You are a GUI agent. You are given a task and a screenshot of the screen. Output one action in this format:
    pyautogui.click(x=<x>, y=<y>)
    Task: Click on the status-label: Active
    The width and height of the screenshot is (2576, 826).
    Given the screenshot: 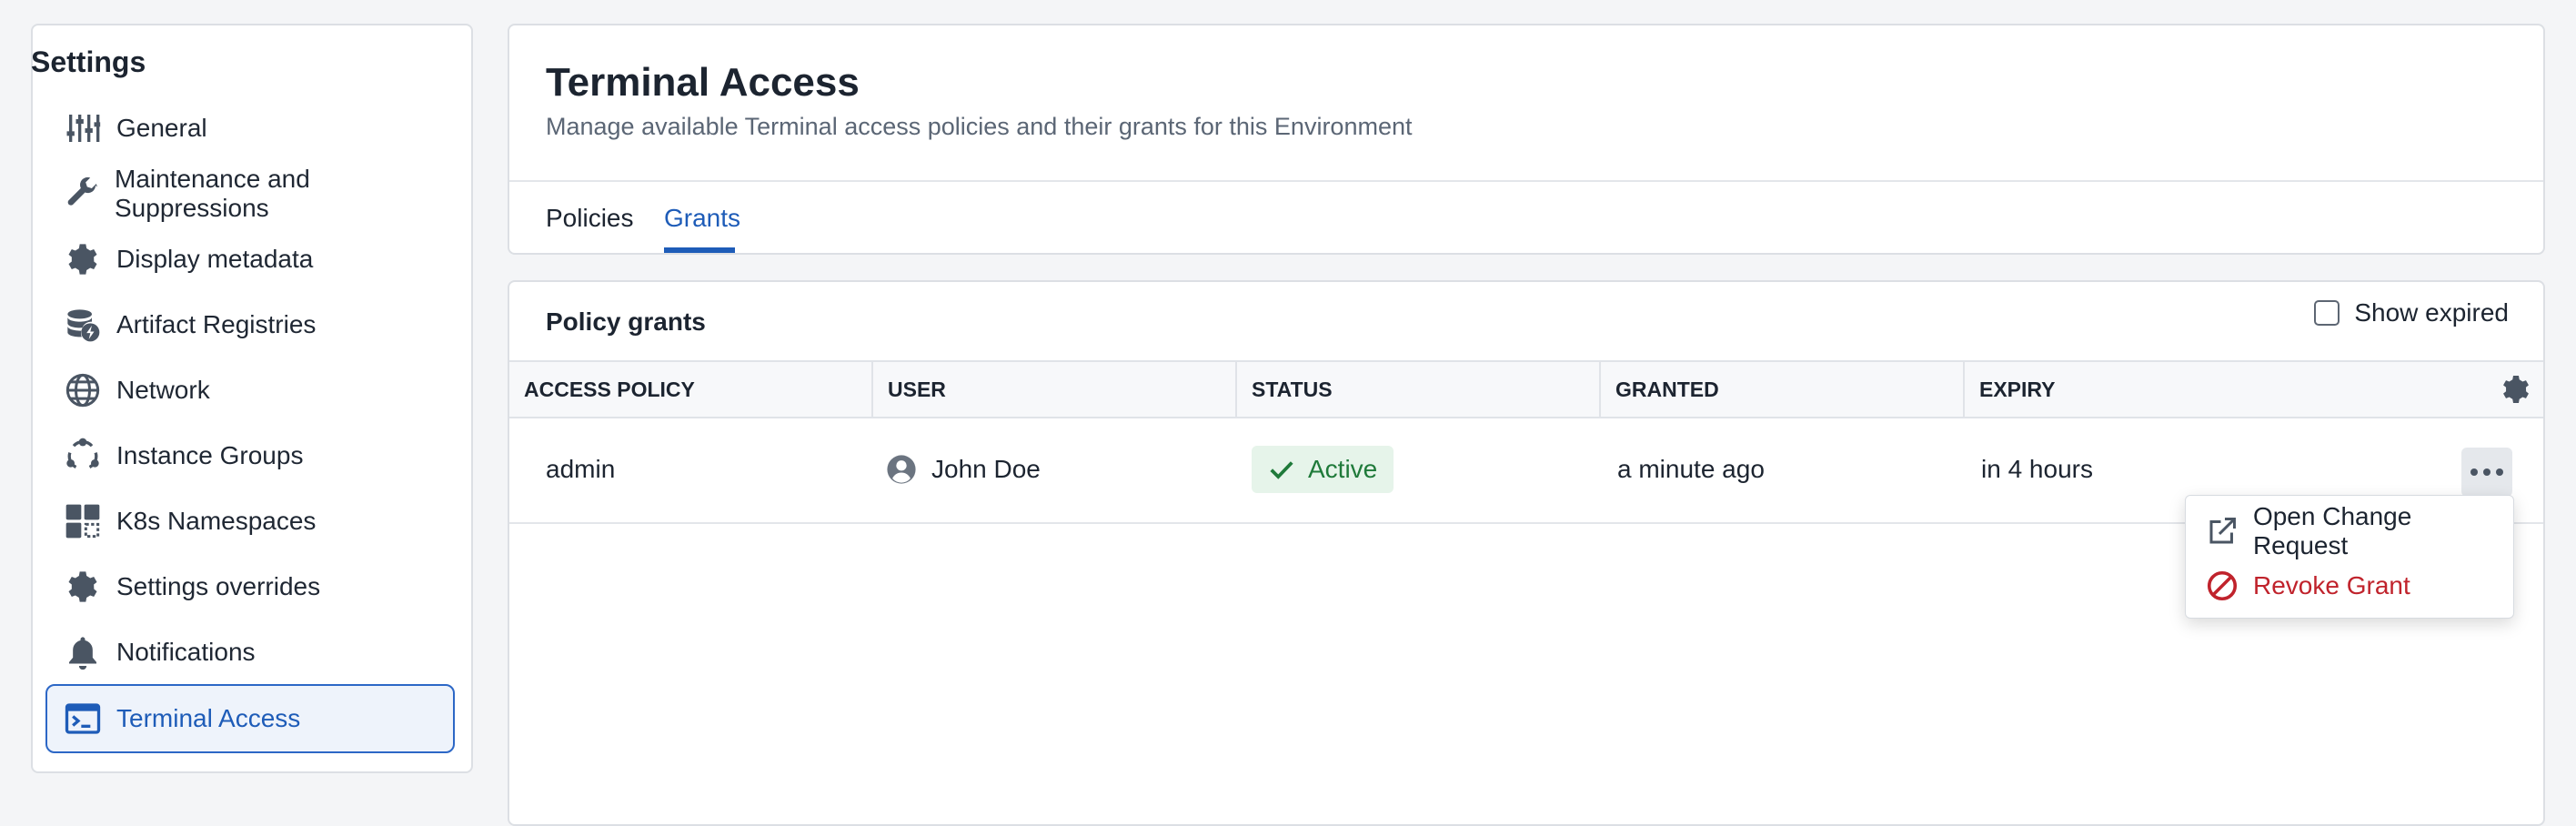 What is the action you would take?
    pyautogui.click(x=1343, y=469)
    